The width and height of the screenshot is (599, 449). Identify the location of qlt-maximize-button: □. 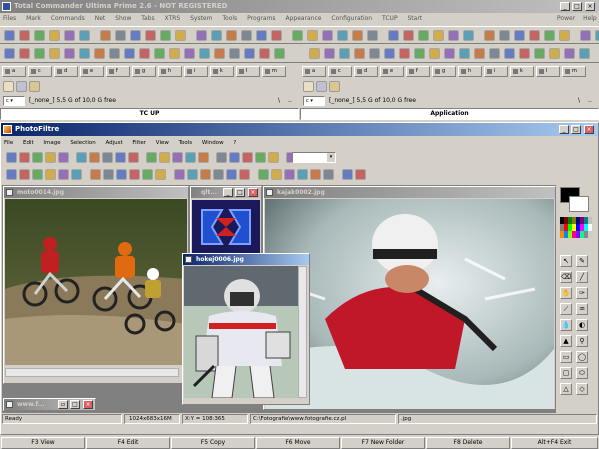
(240, 192).